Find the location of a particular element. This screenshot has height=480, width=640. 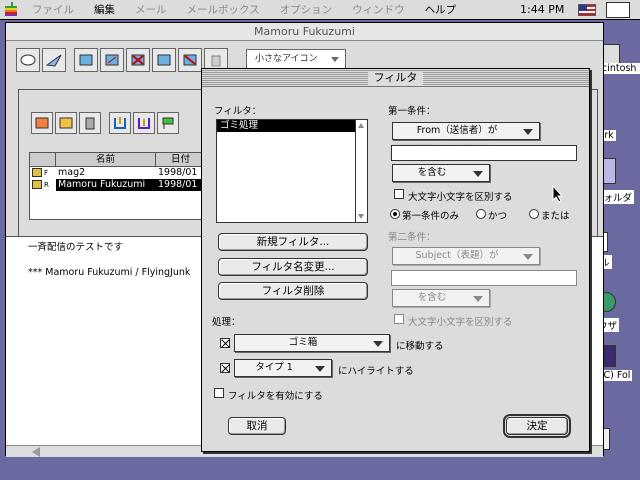

no-send-icon is located at coordinates (190, 60).